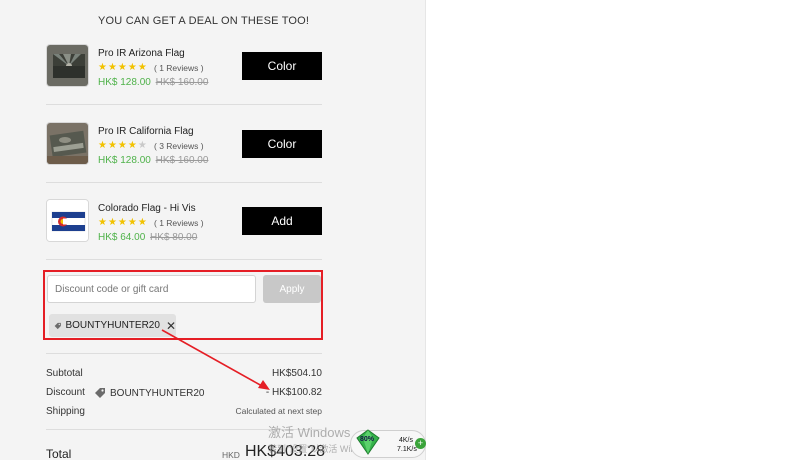  Describe the element at coordinates (420, 443) in the screenshot. I see `plus-icon: +` at that location.